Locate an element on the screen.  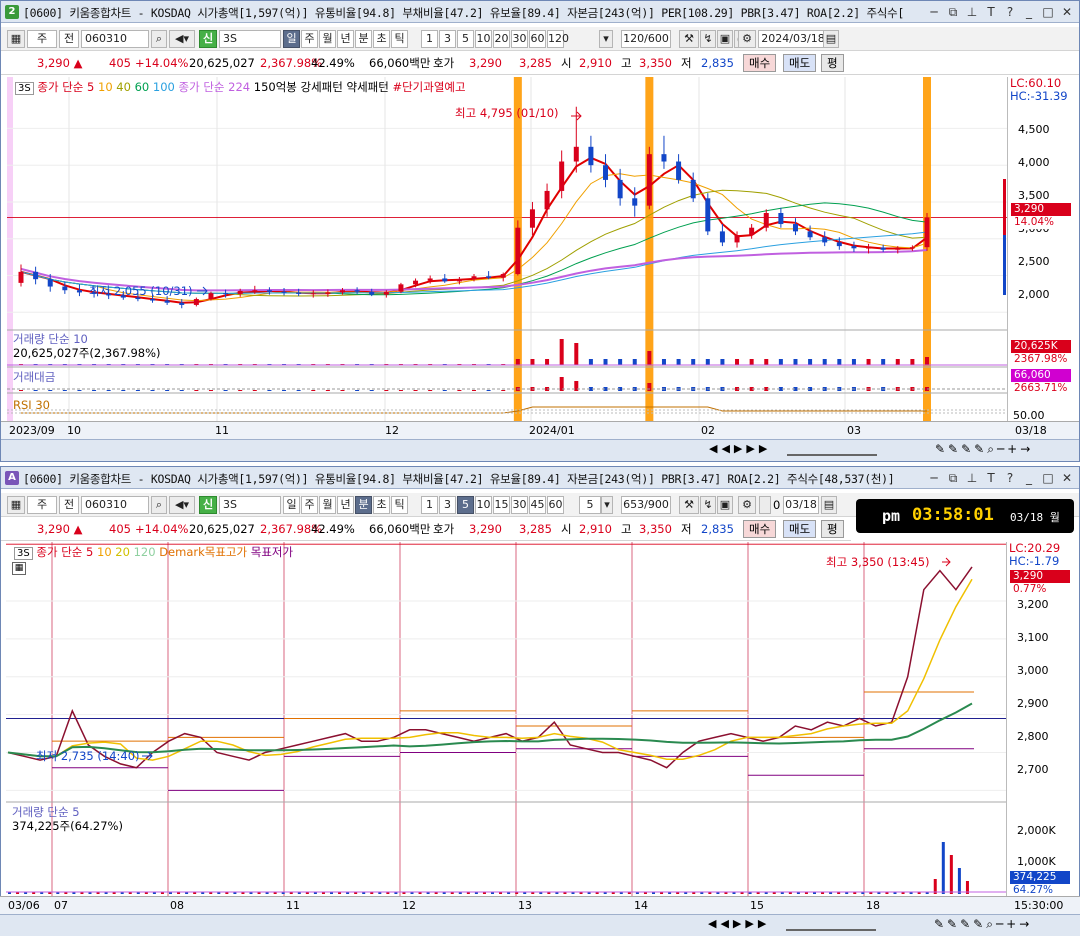
help-icon: ? is located at coordinates (1010, 478).